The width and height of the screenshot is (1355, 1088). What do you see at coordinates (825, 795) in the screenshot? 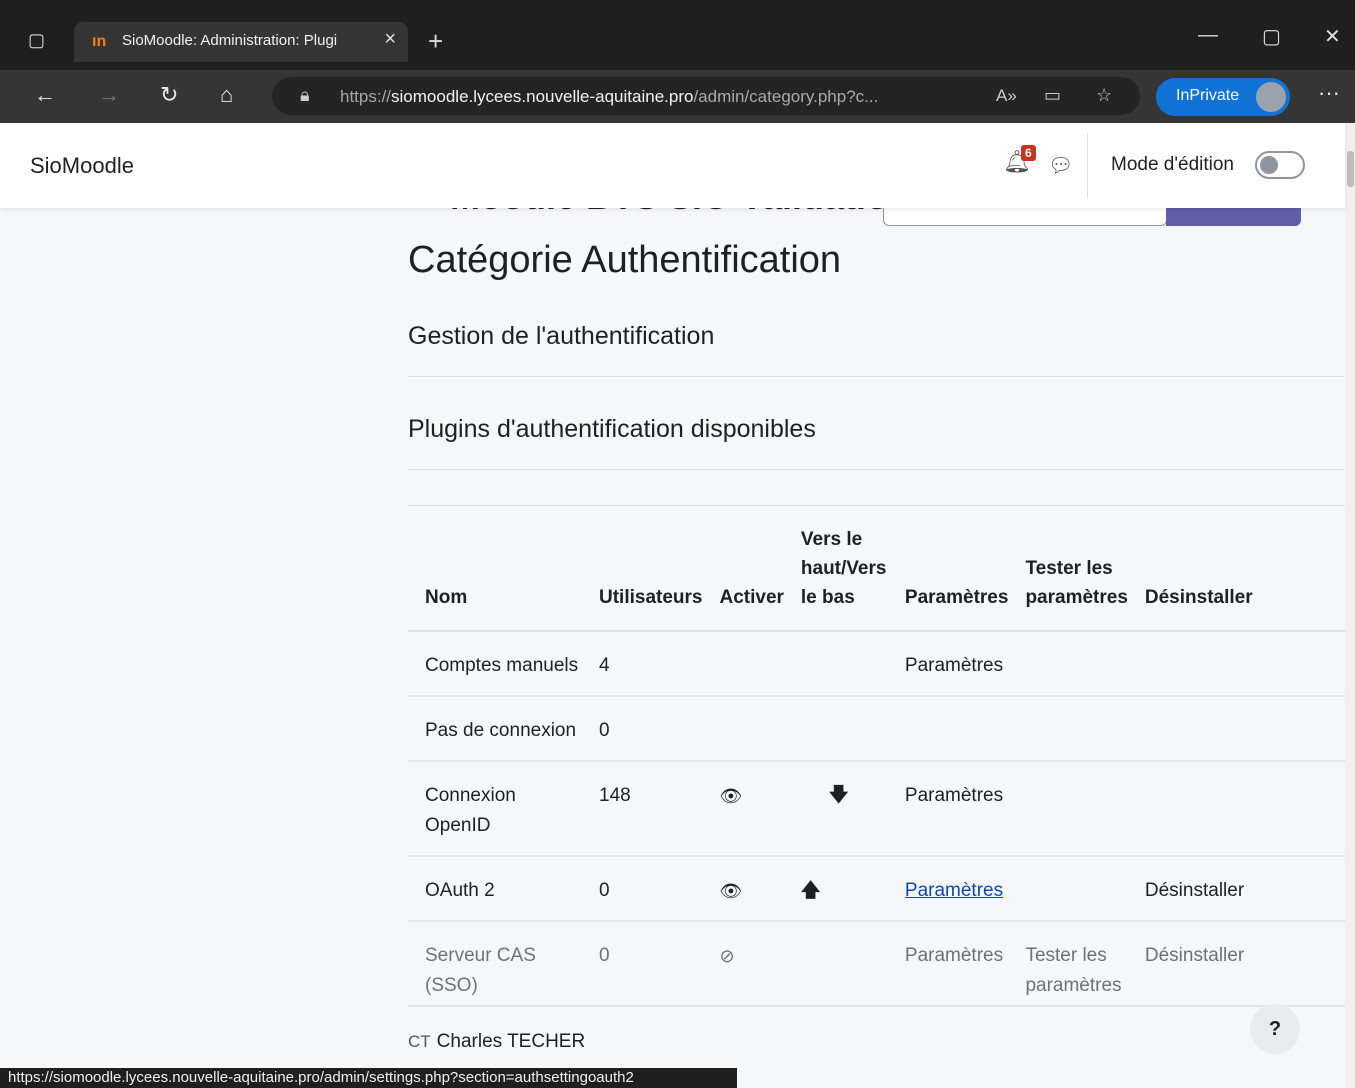
I see `arrow-down-icon: 🡇` at bounding box center [825, 795].